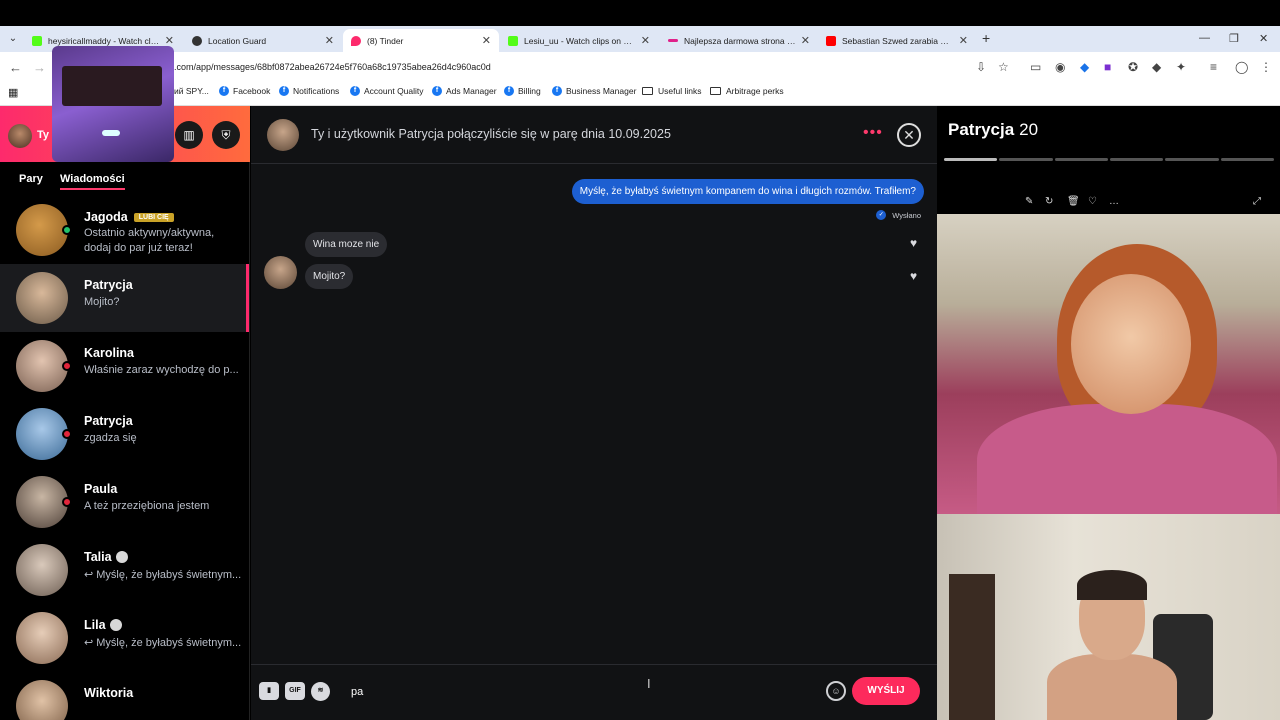  What do you see at coordinates (1266, 67) in the screenshot?
I see `menu-dots-icon: ⋮` at bounding box center [1266, 67].